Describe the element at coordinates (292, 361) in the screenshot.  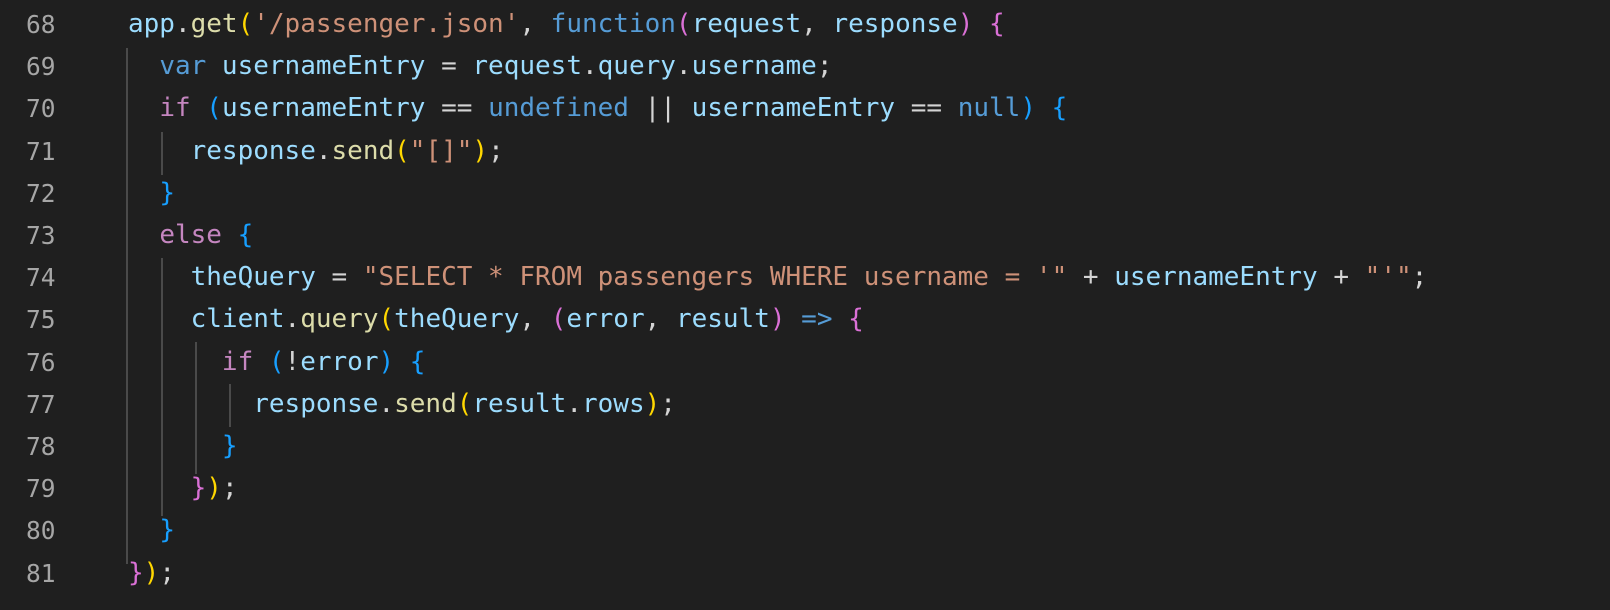
I see `code-token: !` at that location.